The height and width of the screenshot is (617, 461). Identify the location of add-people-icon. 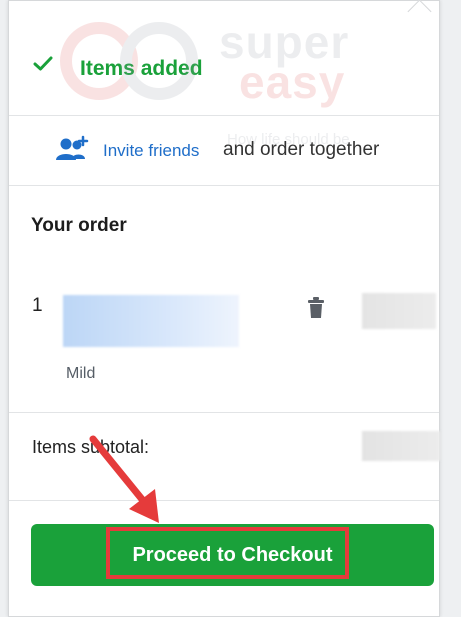
(72, 149).